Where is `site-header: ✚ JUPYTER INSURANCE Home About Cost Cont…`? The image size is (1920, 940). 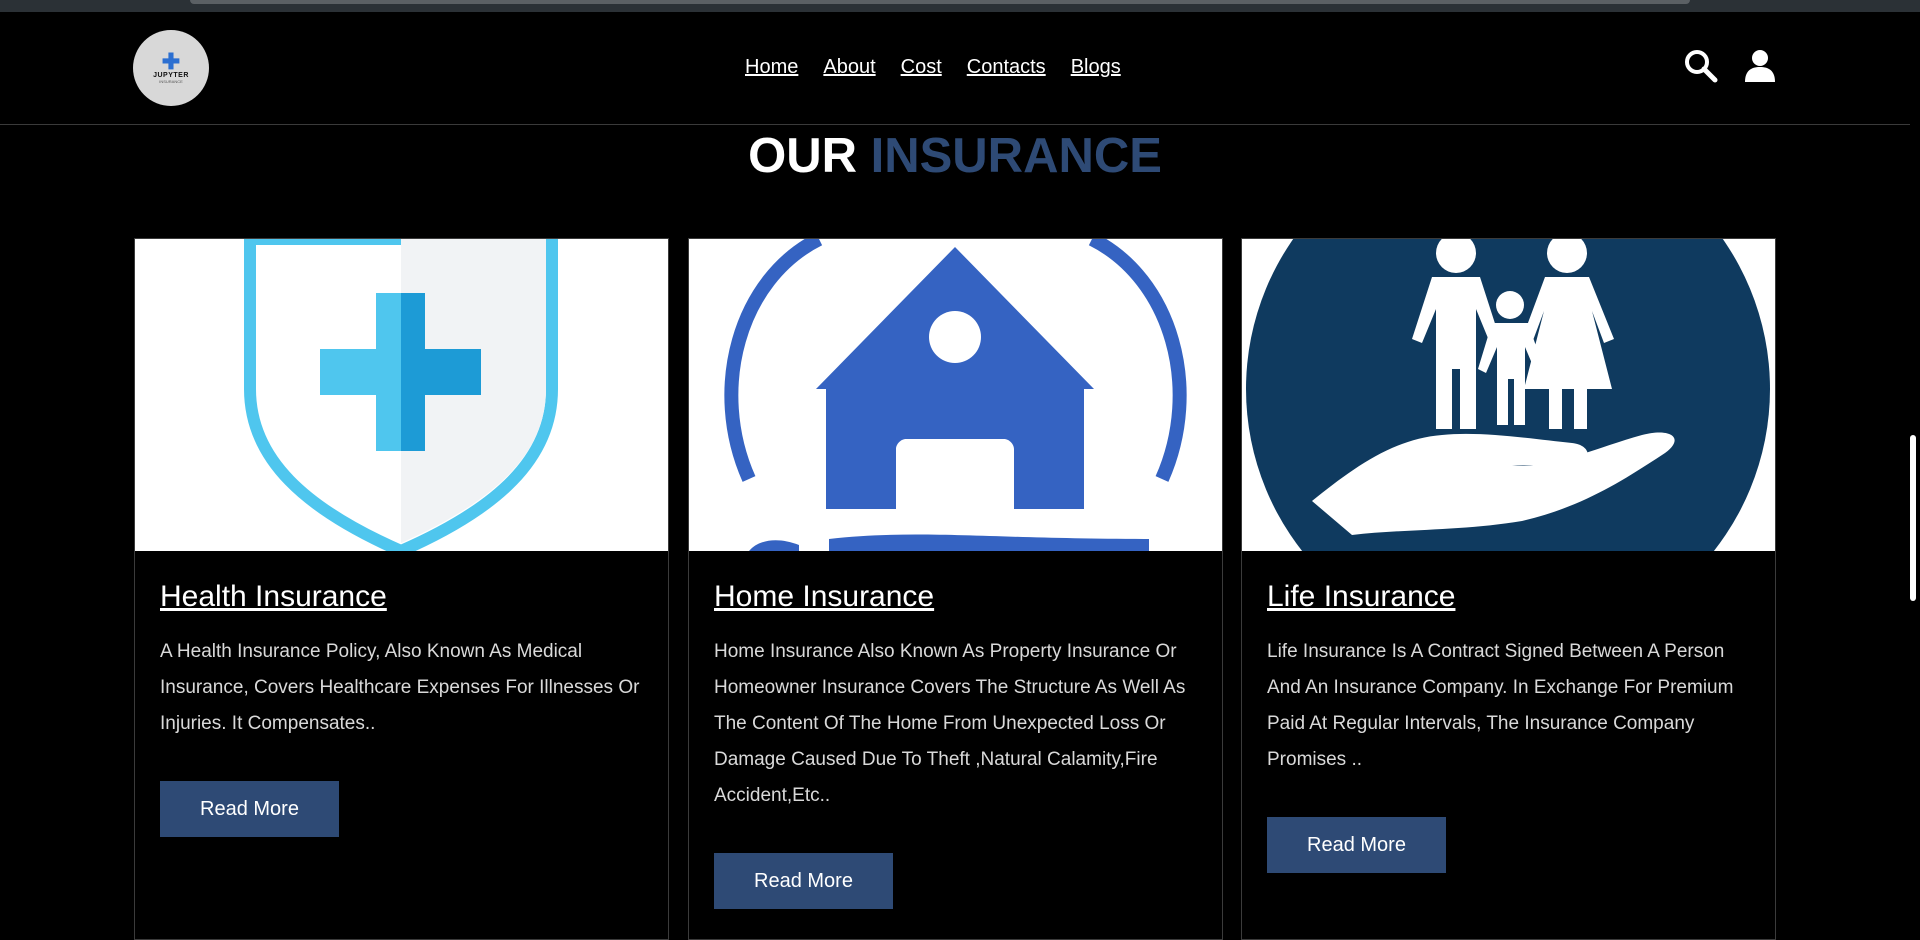 site-header: ✚ JUPYTER INSURANCE Home About Cost Cont… is located at coordinates (955, 68).